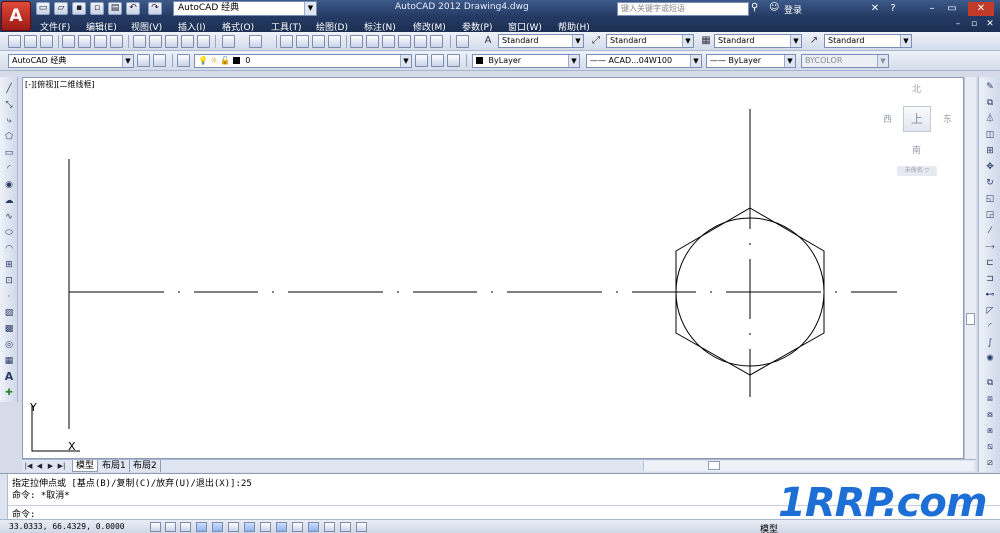 This screenshot has width=1000, height=533. Describe the element at coordinates (133, 8) in the screenshot. I see `undo-icon: ↶` at that location.